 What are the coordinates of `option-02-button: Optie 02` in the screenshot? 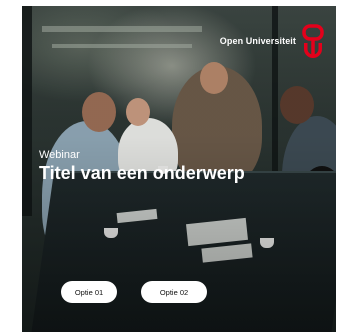 It's located at (174, 292).